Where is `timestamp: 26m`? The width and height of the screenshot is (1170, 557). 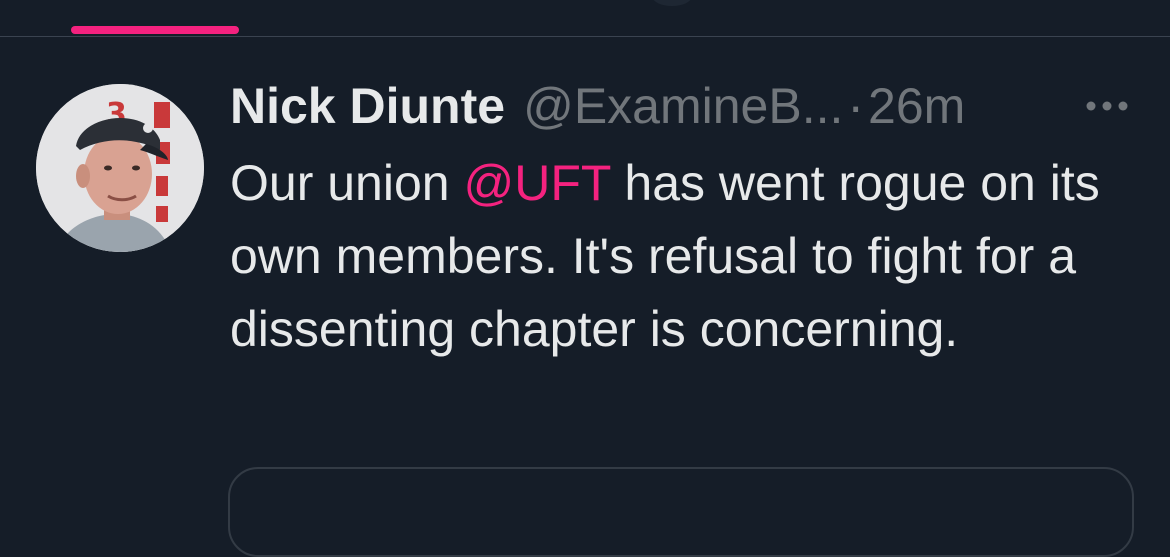 timestamp: 26m is located at coordinates (916, 106).